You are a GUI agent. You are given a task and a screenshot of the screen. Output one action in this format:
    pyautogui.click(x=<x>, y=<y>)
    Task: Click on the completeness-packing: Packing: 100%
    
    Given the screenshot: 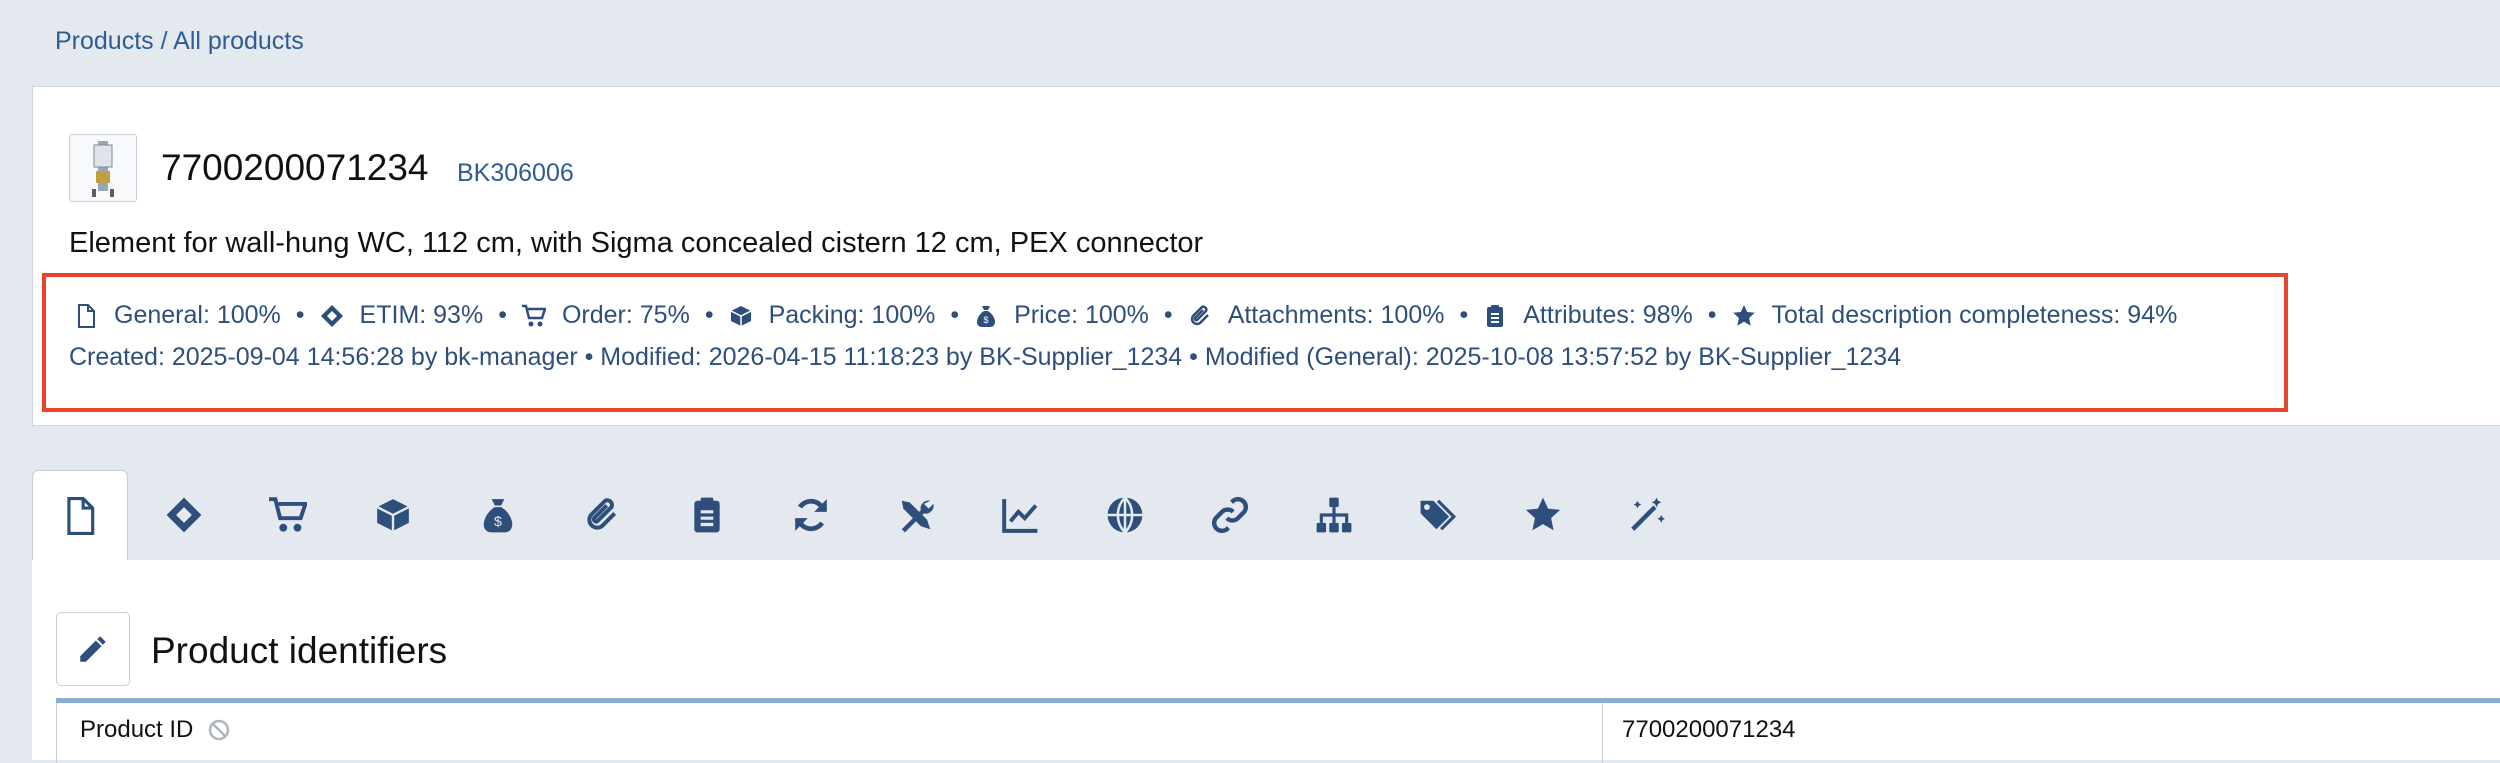 What is the action you would take?
    pyautogui.click(x=832, y=315)
    